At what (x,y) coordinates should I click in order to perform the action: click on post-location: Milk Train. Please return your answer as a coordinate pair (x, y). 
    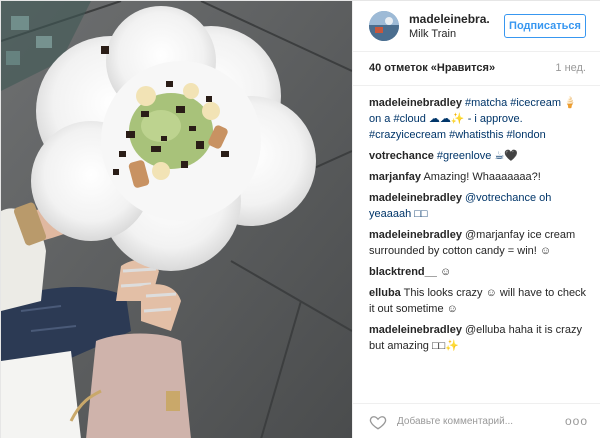
    Looking at the image, I should click on (432, 34).